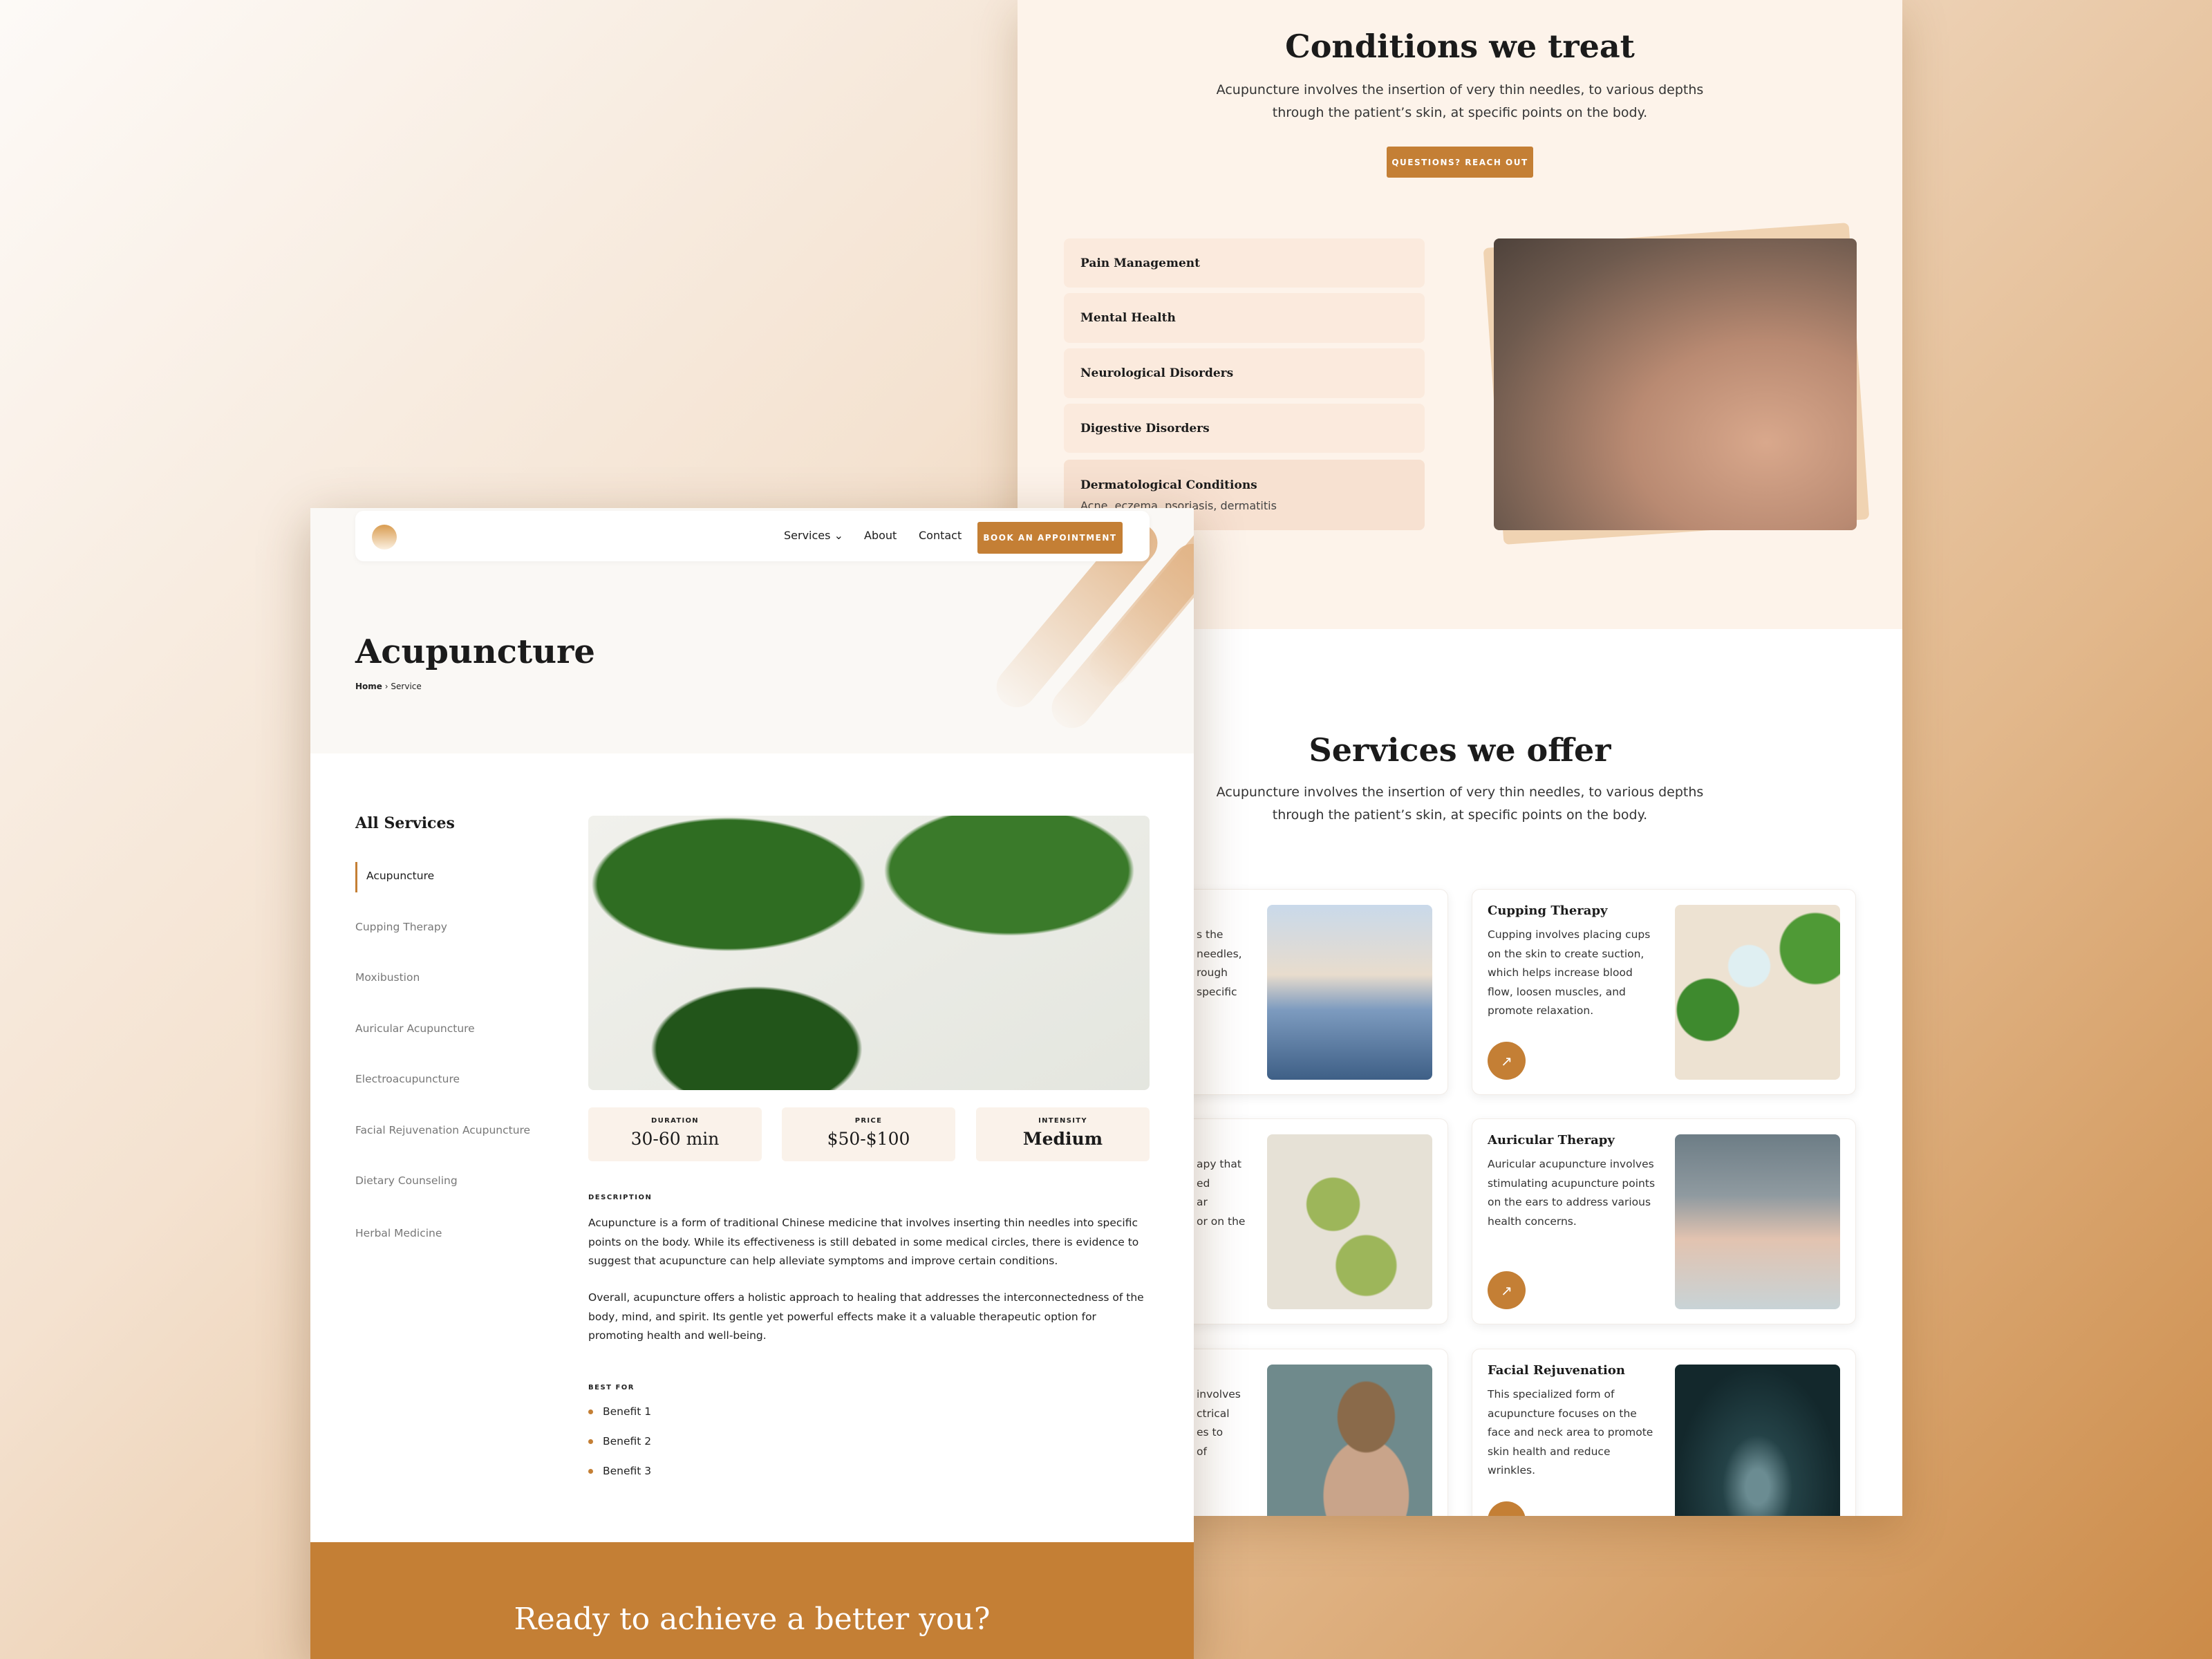 The height and width of the screenshot is (1659, 2212). What do you see at coordinates (1244, 318) in the screenshot?
I see `condition-item: Mental Health` at bounding box center [1244, 318].